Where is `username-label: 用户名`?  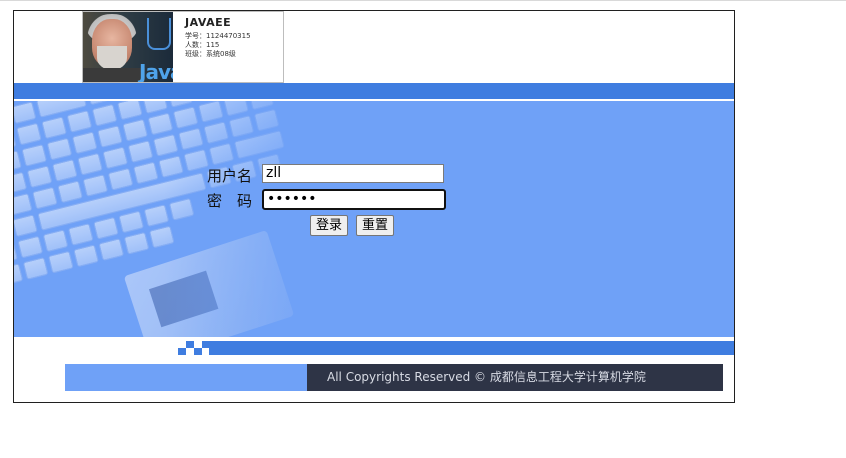
username-label: 用户名 is located at coordinates (230, 176).